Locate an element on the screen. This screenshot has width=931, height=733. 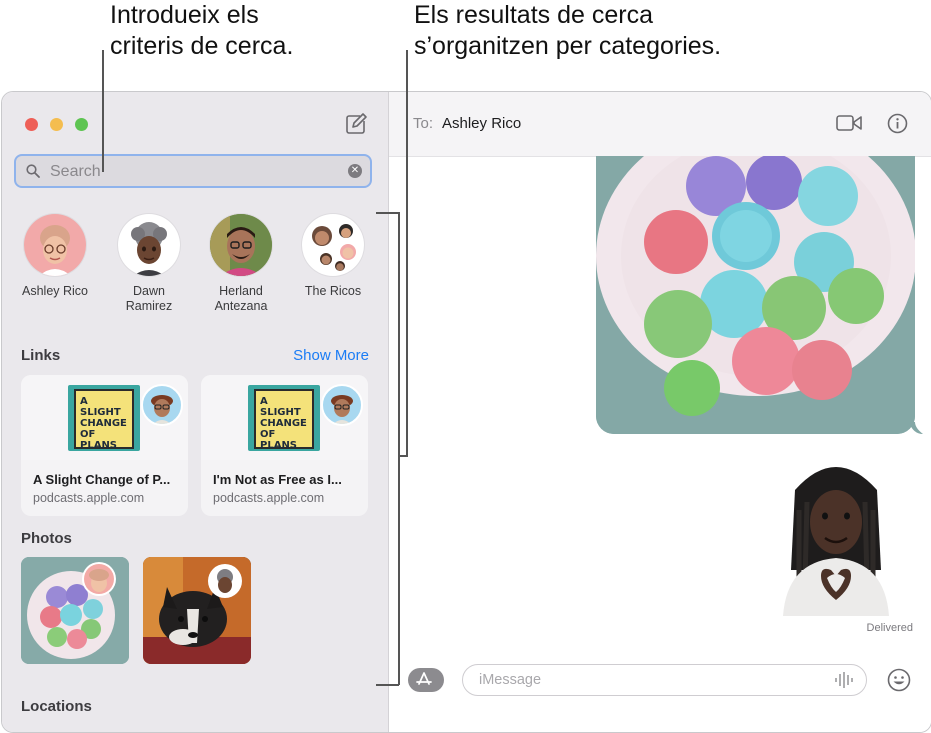
search-field: ✕ is located at coordinates (193, 171).